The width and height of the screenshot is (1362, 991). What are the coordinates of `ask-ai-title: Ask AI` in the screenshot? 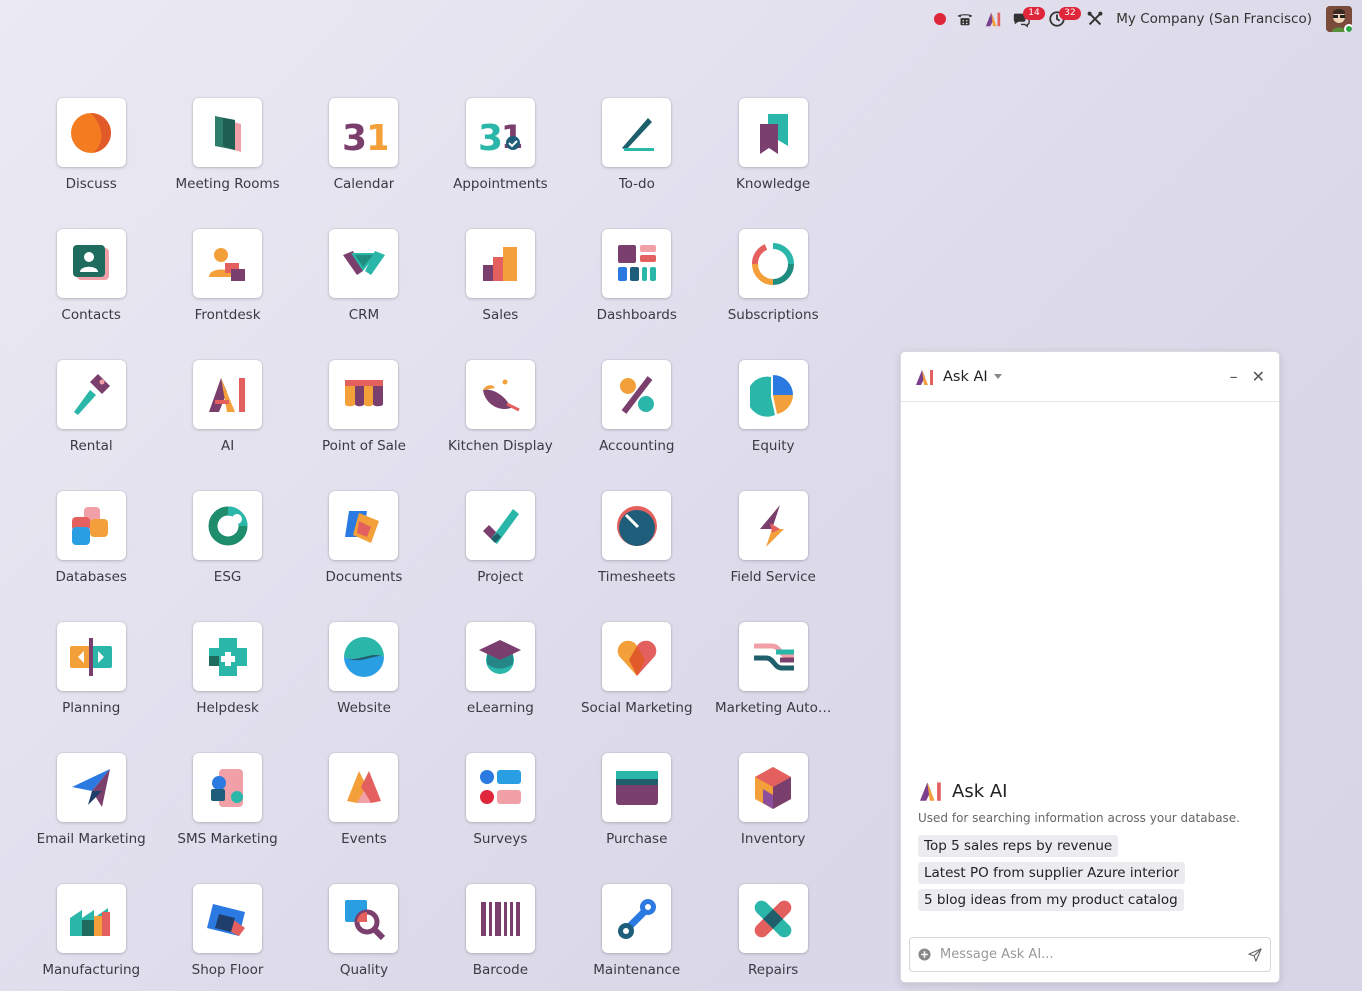 It's located at (965, 377).